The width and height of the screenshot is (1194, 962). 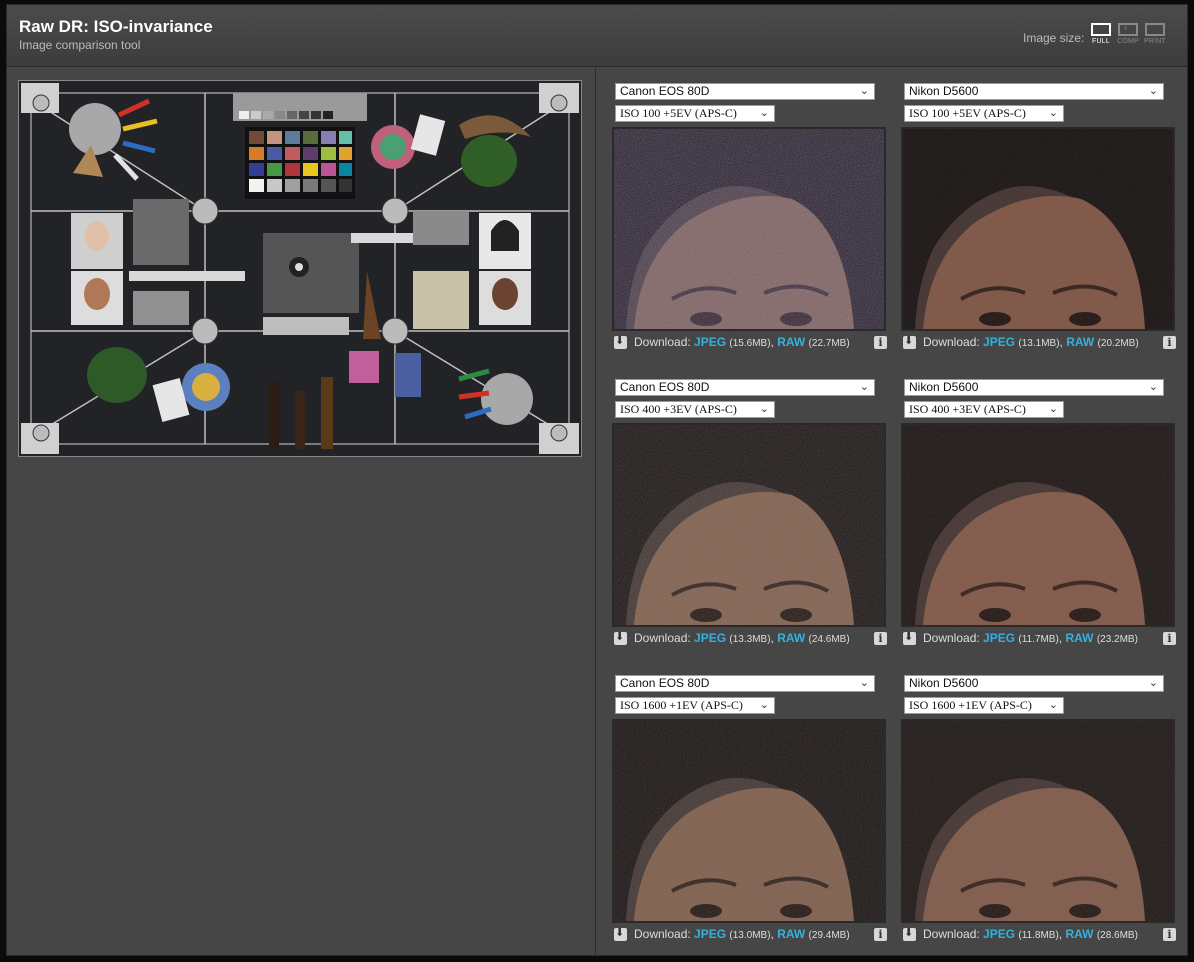 I want to click on comp-size-icon, so click(x=1128, y=28).